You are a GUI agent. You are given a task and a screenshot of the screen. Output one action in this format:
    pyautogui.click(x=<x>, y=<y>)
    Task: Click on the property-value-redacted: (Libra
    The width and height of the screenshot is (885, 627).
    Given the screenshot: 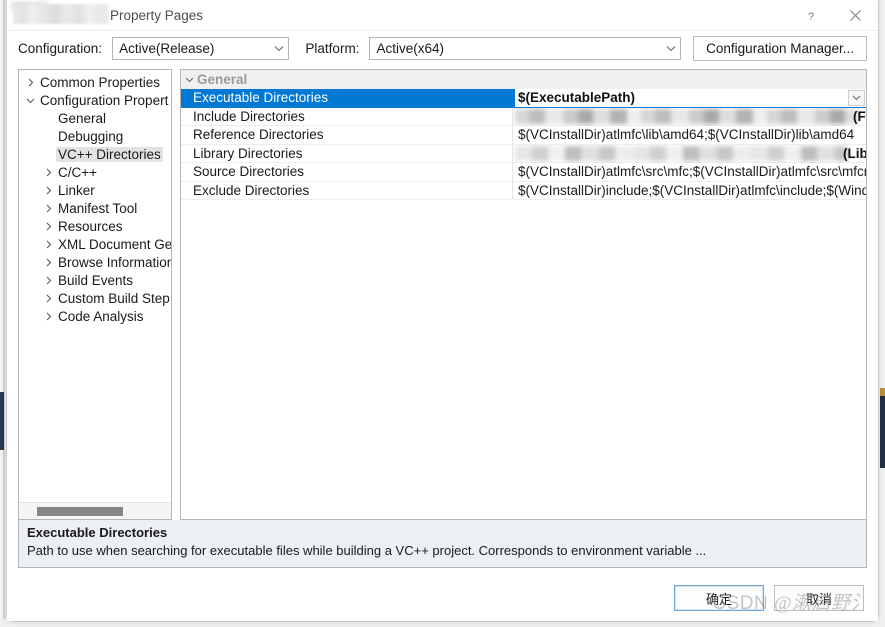 What is the action you would take?
    pyautogui.click(x=689, y=154)
    